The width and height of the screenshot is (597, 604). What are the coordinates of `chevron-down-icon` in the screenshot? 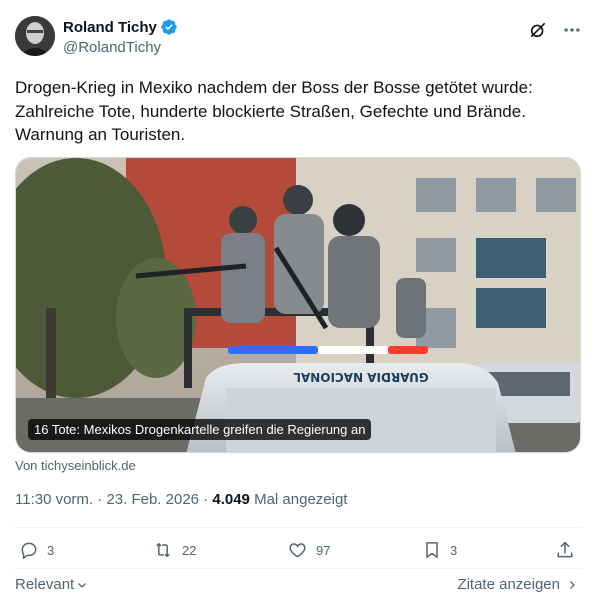 It's located at (82, 585).